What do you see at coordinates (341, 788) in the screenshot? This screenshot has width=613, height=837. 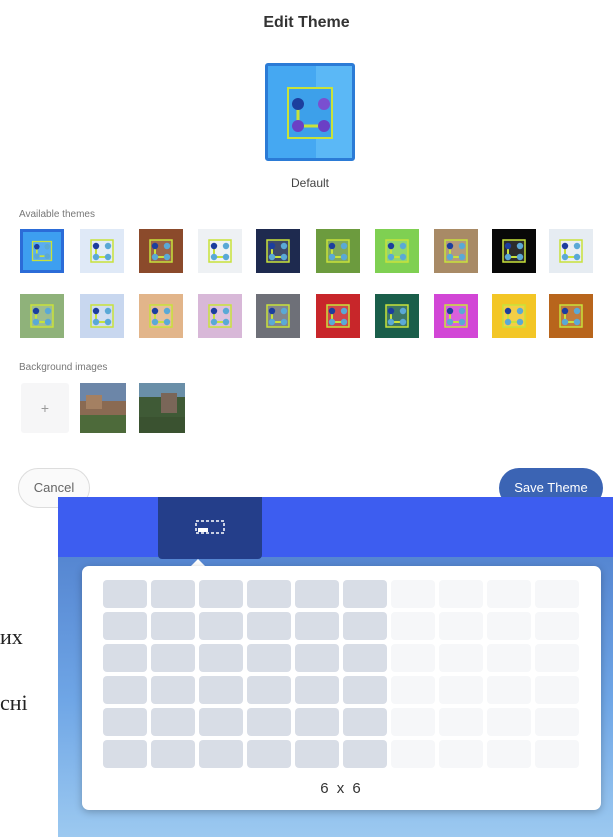 I see `grid-size-text: 6 x 6` at bounding box center [341, 788].